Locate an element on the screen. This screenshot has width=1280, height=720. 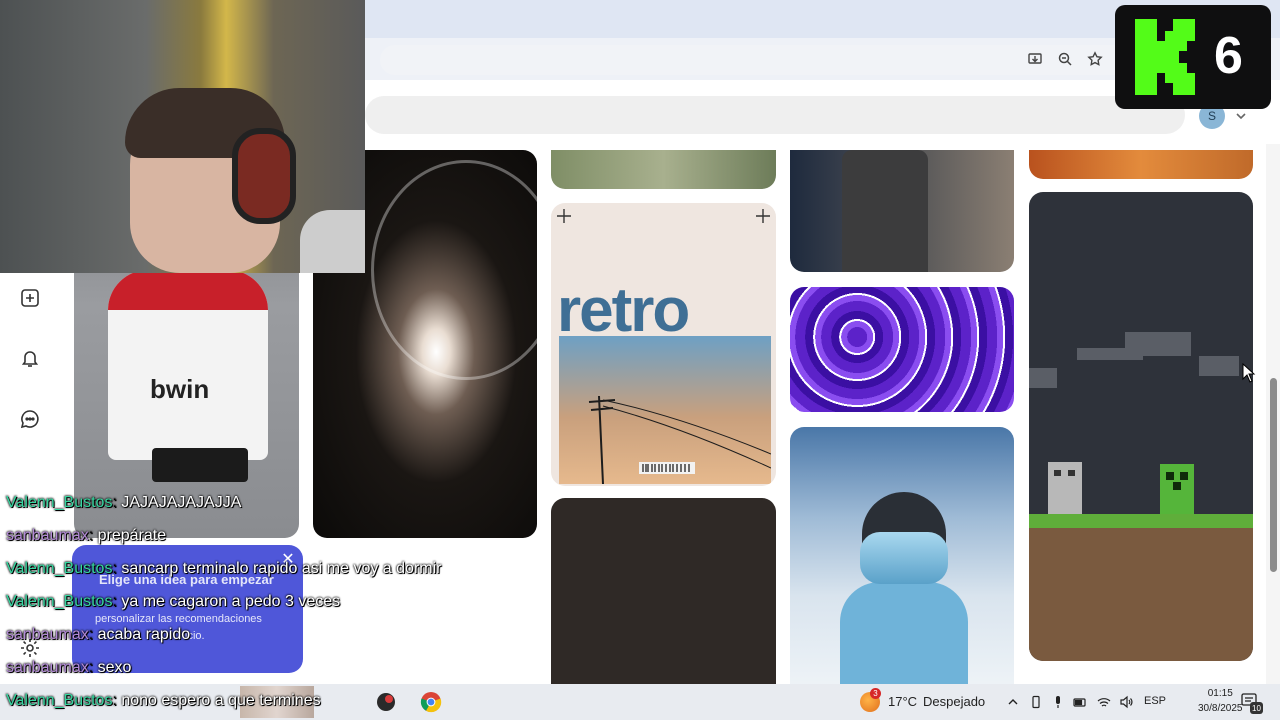
pin-skier-image is located at coordinates (902, 557).